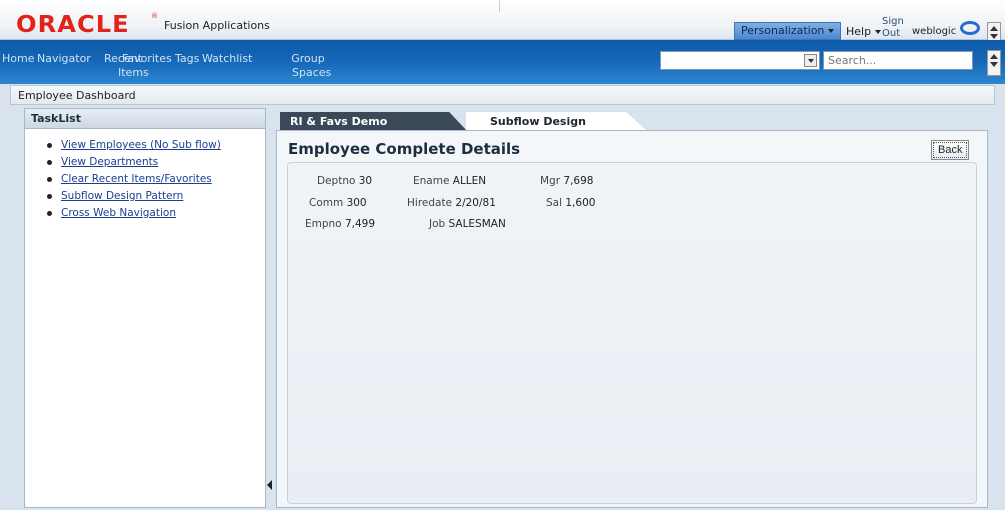 The width and height of the screenshot is (1005, 510). Describe the element at coordinates (404, 149) in the screenshot. I see `details-title: Employee Complete Details` at that location.